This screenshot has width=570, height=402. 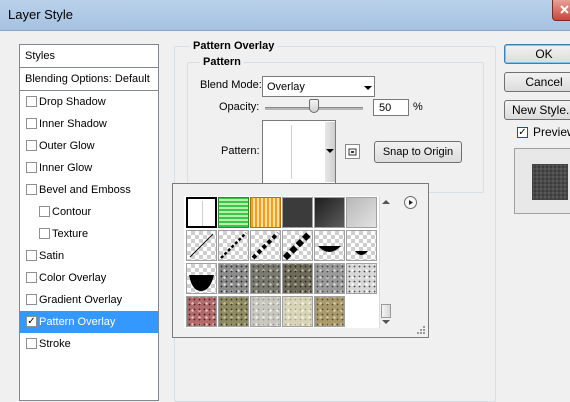 What do you see at coordinates (231, 85) in the screenshot?
I see `blend-mode-label: Blend Mode:` at bounding box center [231, 85].